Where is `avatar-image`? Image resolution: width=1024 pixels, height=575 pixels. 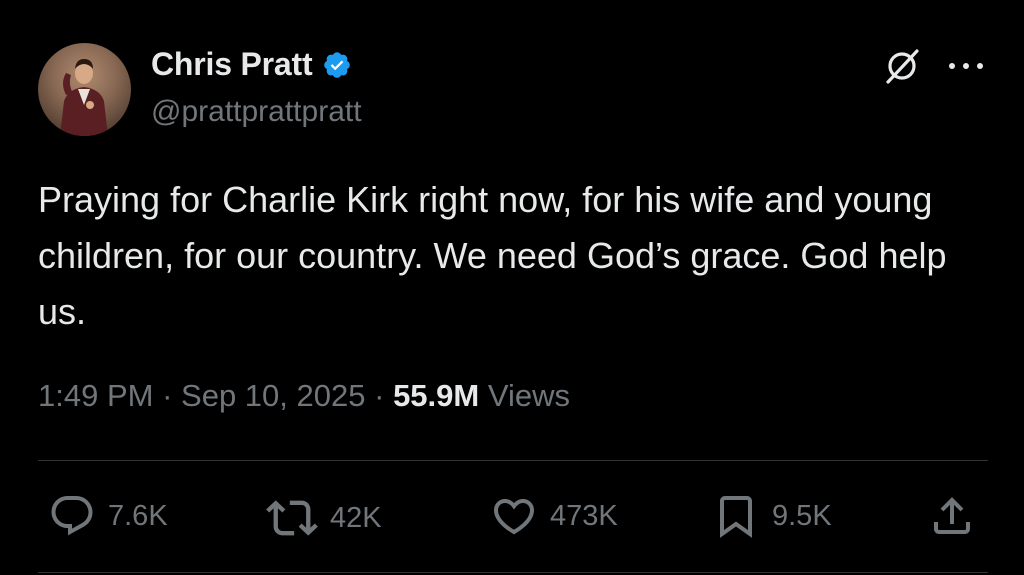
avatar-image is located at coordinates (84, 97).